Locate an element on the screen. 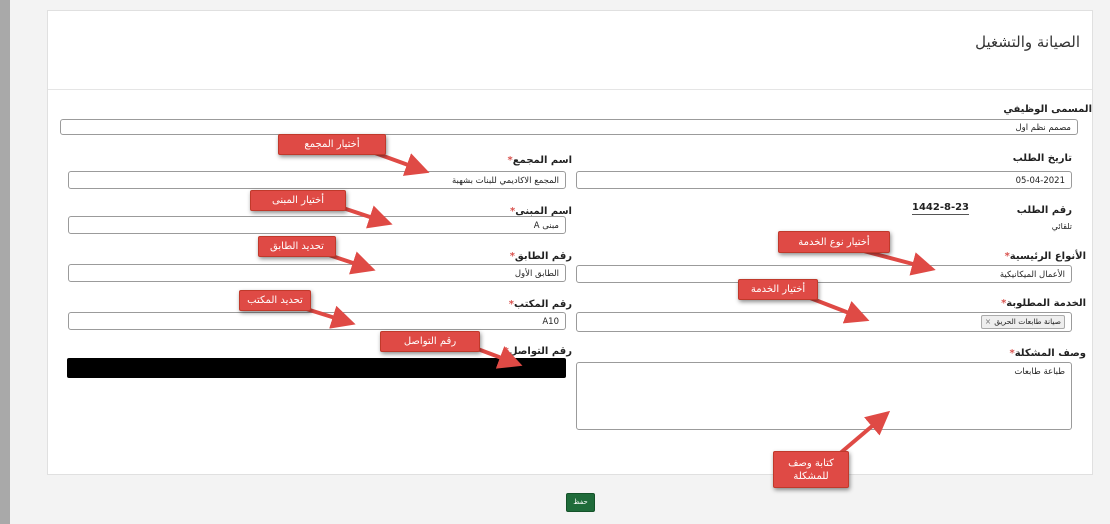 The width and height of the screenshot is (1110, 524). building-name-select: مبنى A is located at coordinates (317, 225).